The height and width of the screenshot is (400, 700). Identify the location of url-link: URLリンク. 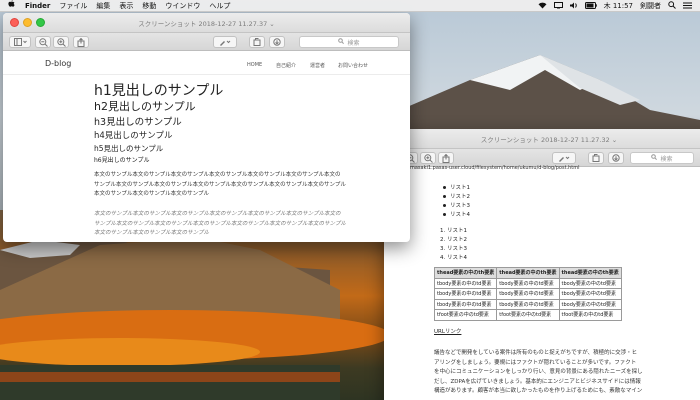
(447, 331).